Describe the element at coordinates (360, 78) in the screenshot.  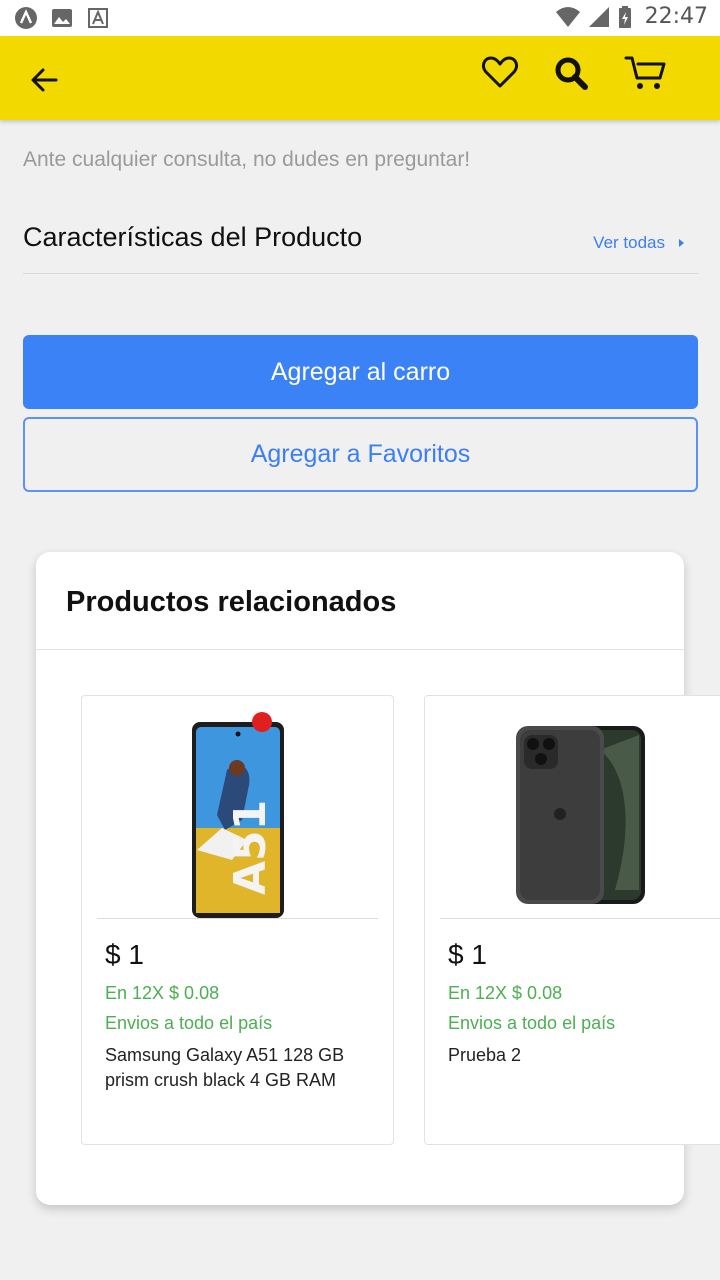
I see `app-bar` at that location.